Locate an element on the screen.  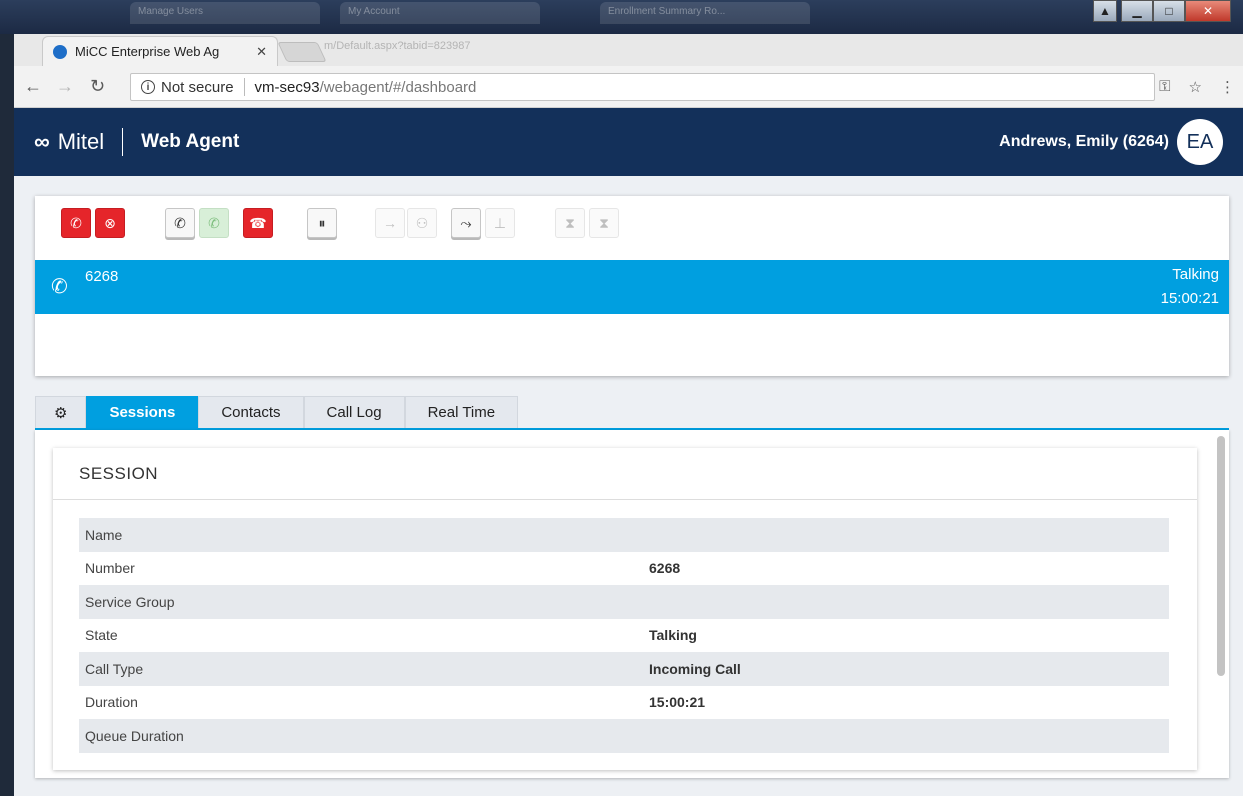
answer-phone-icon: ✆ is located at coordinates (214, 223).